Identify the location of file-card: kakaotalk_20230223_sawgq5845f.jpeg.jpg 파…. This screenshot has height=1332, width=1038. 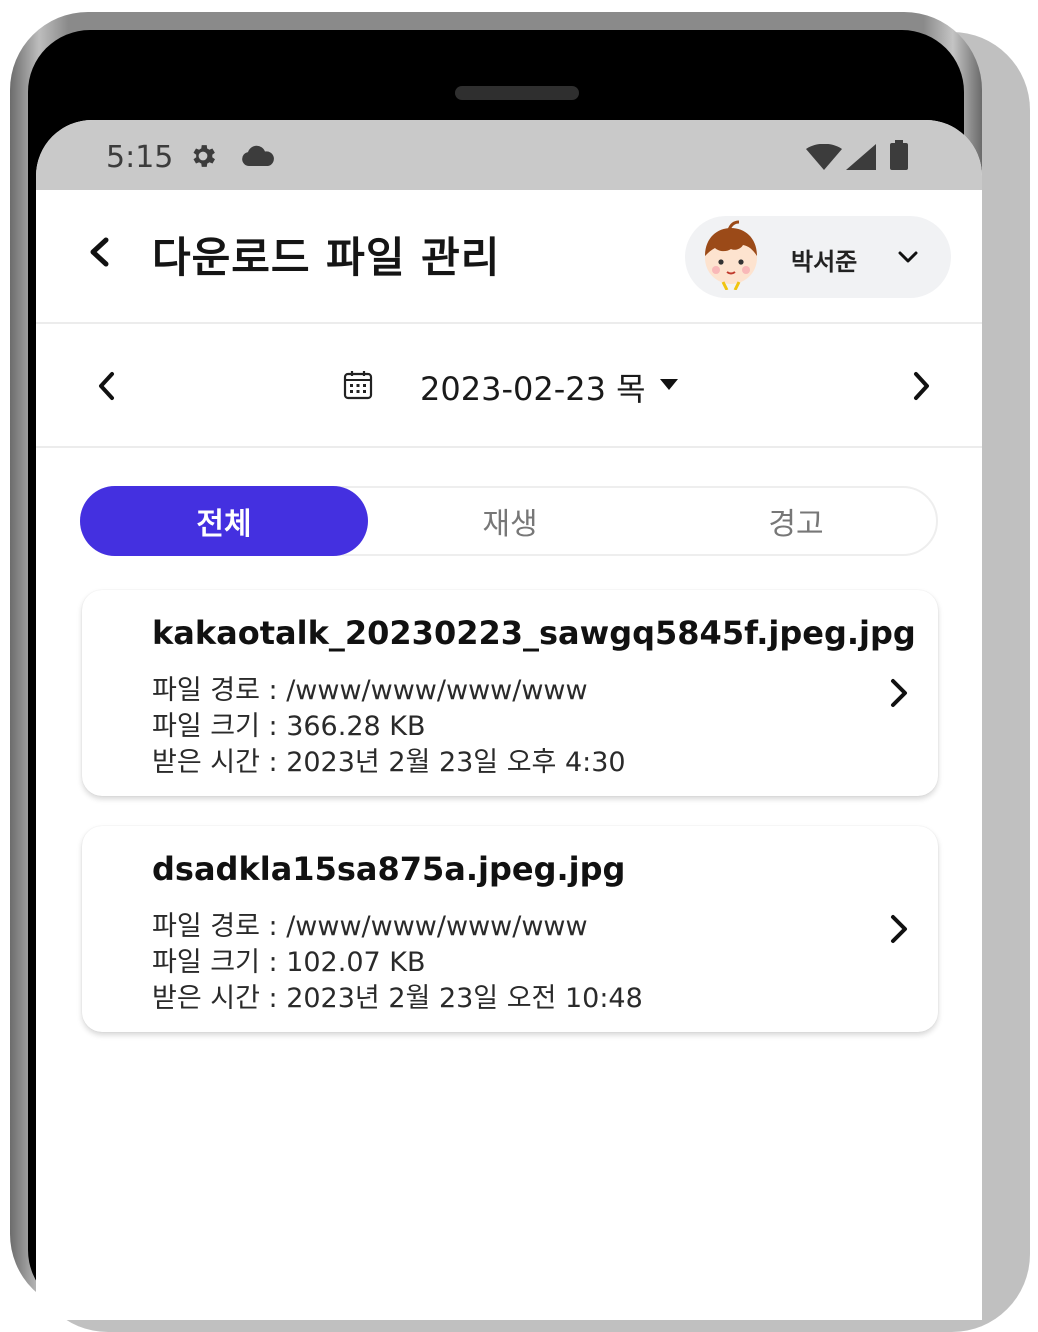
(510, 693).